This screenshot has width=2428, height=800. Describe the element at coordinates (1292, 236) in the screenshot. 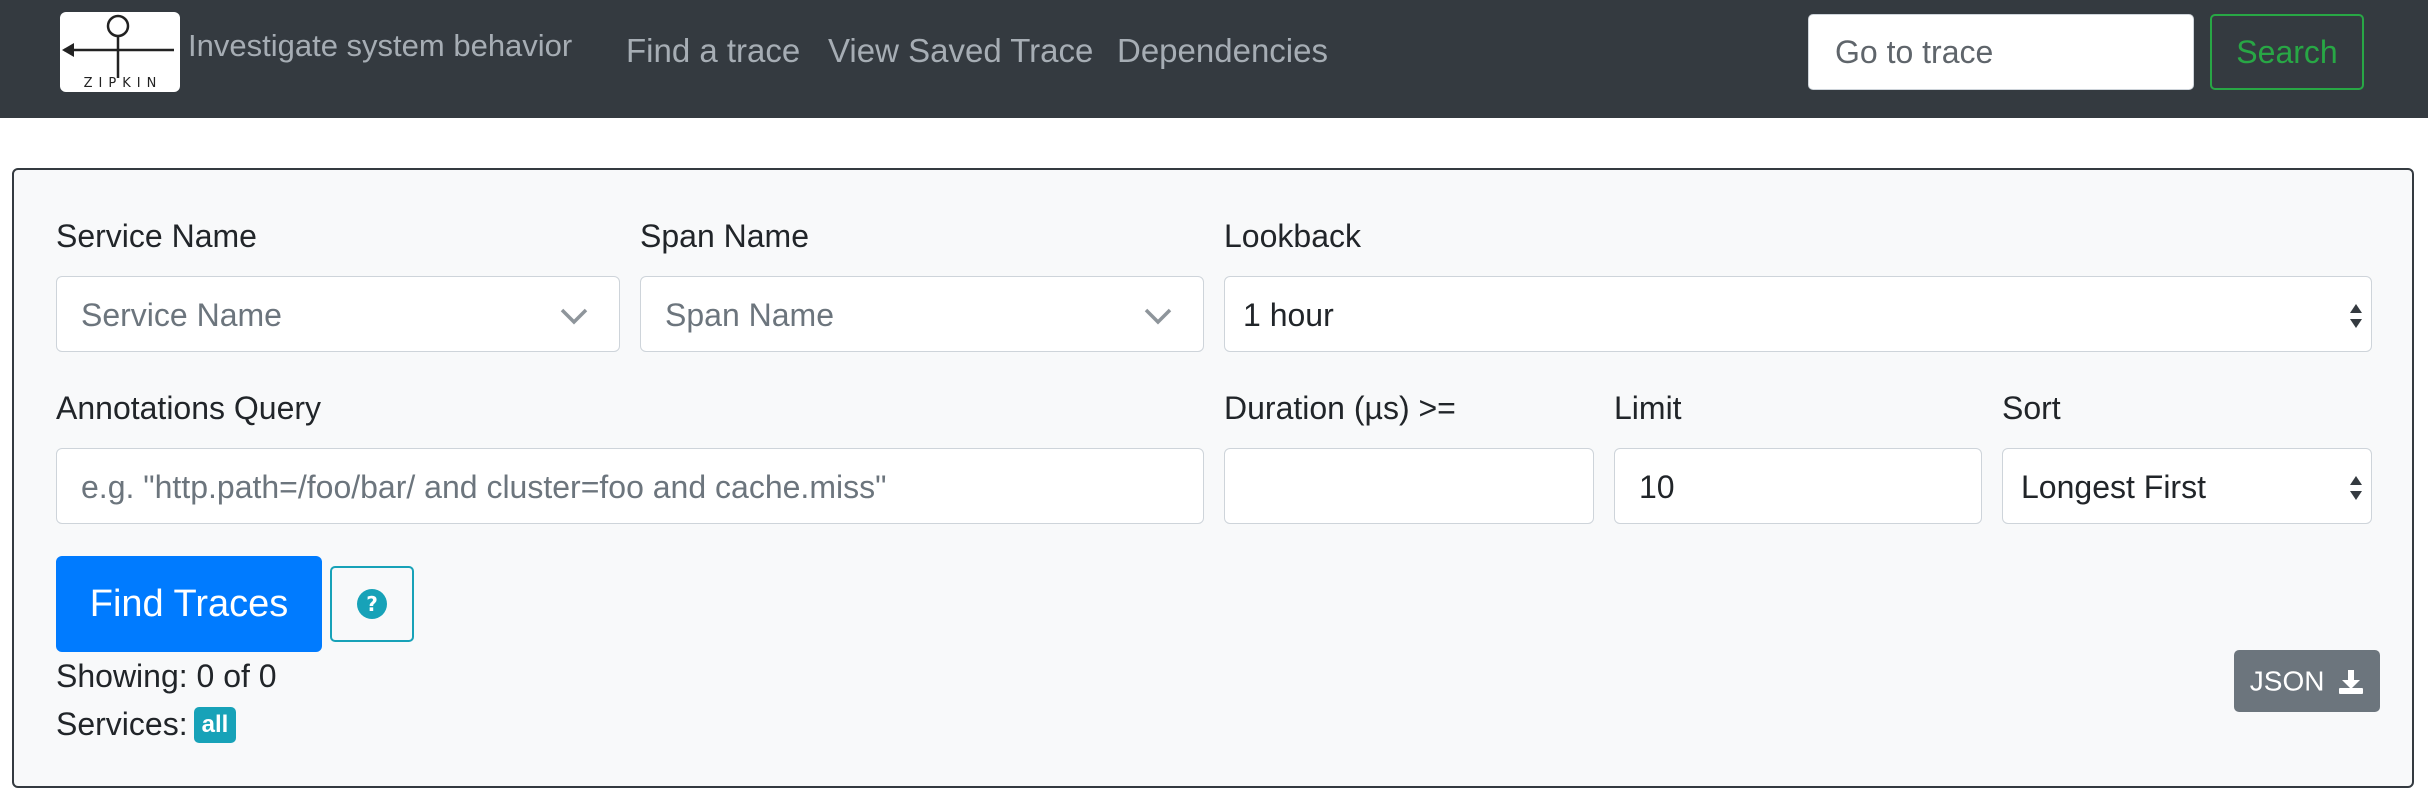

I see `lookback-label: Lookback` at that location.